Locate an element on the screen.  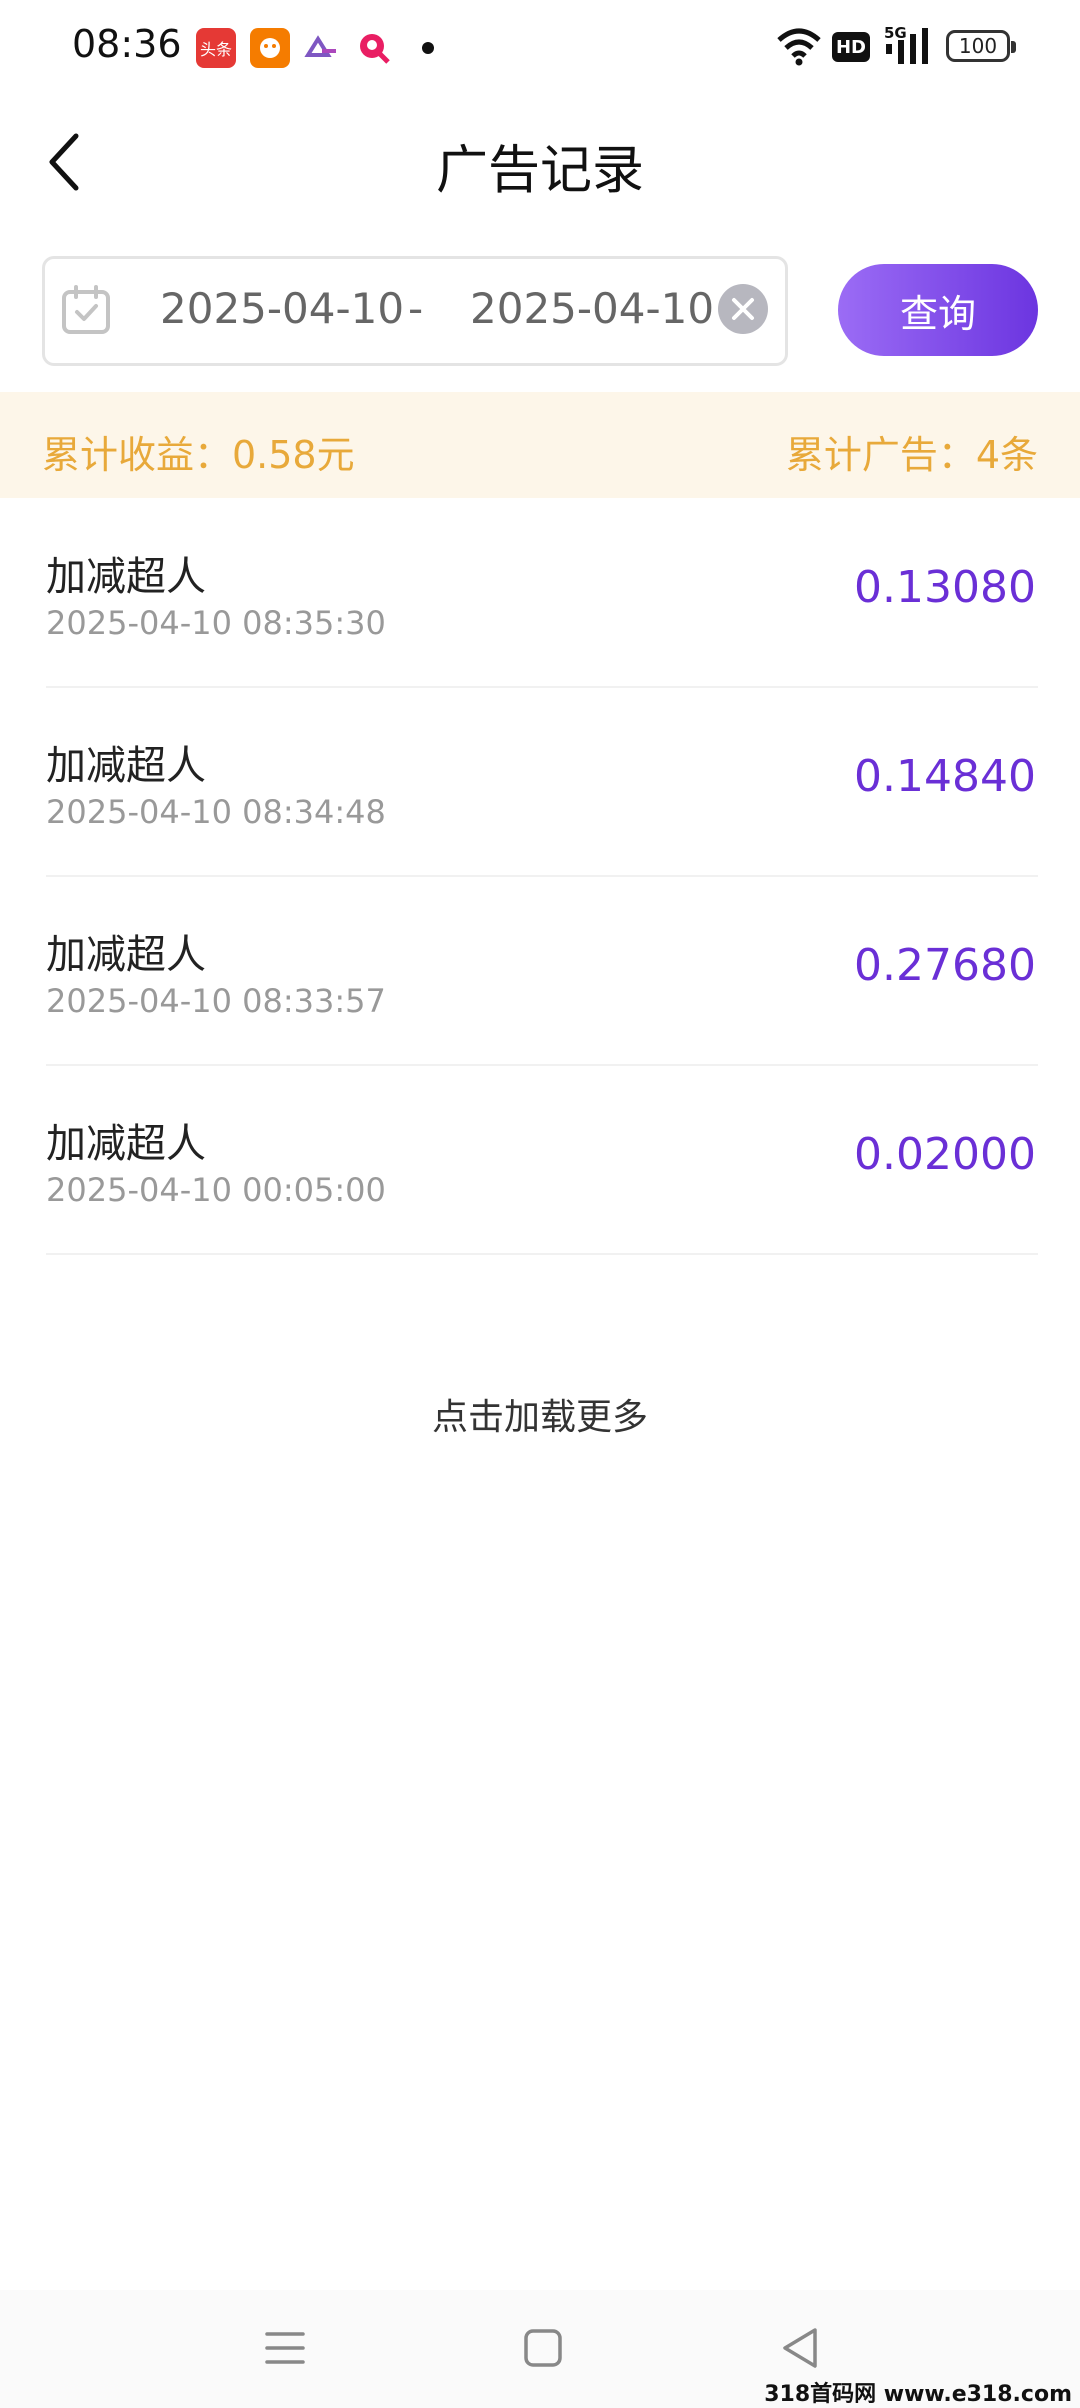
record-row: 加减超人 2025-04-10 08:35:30 0.13080 is located at coordinates (542, 594).